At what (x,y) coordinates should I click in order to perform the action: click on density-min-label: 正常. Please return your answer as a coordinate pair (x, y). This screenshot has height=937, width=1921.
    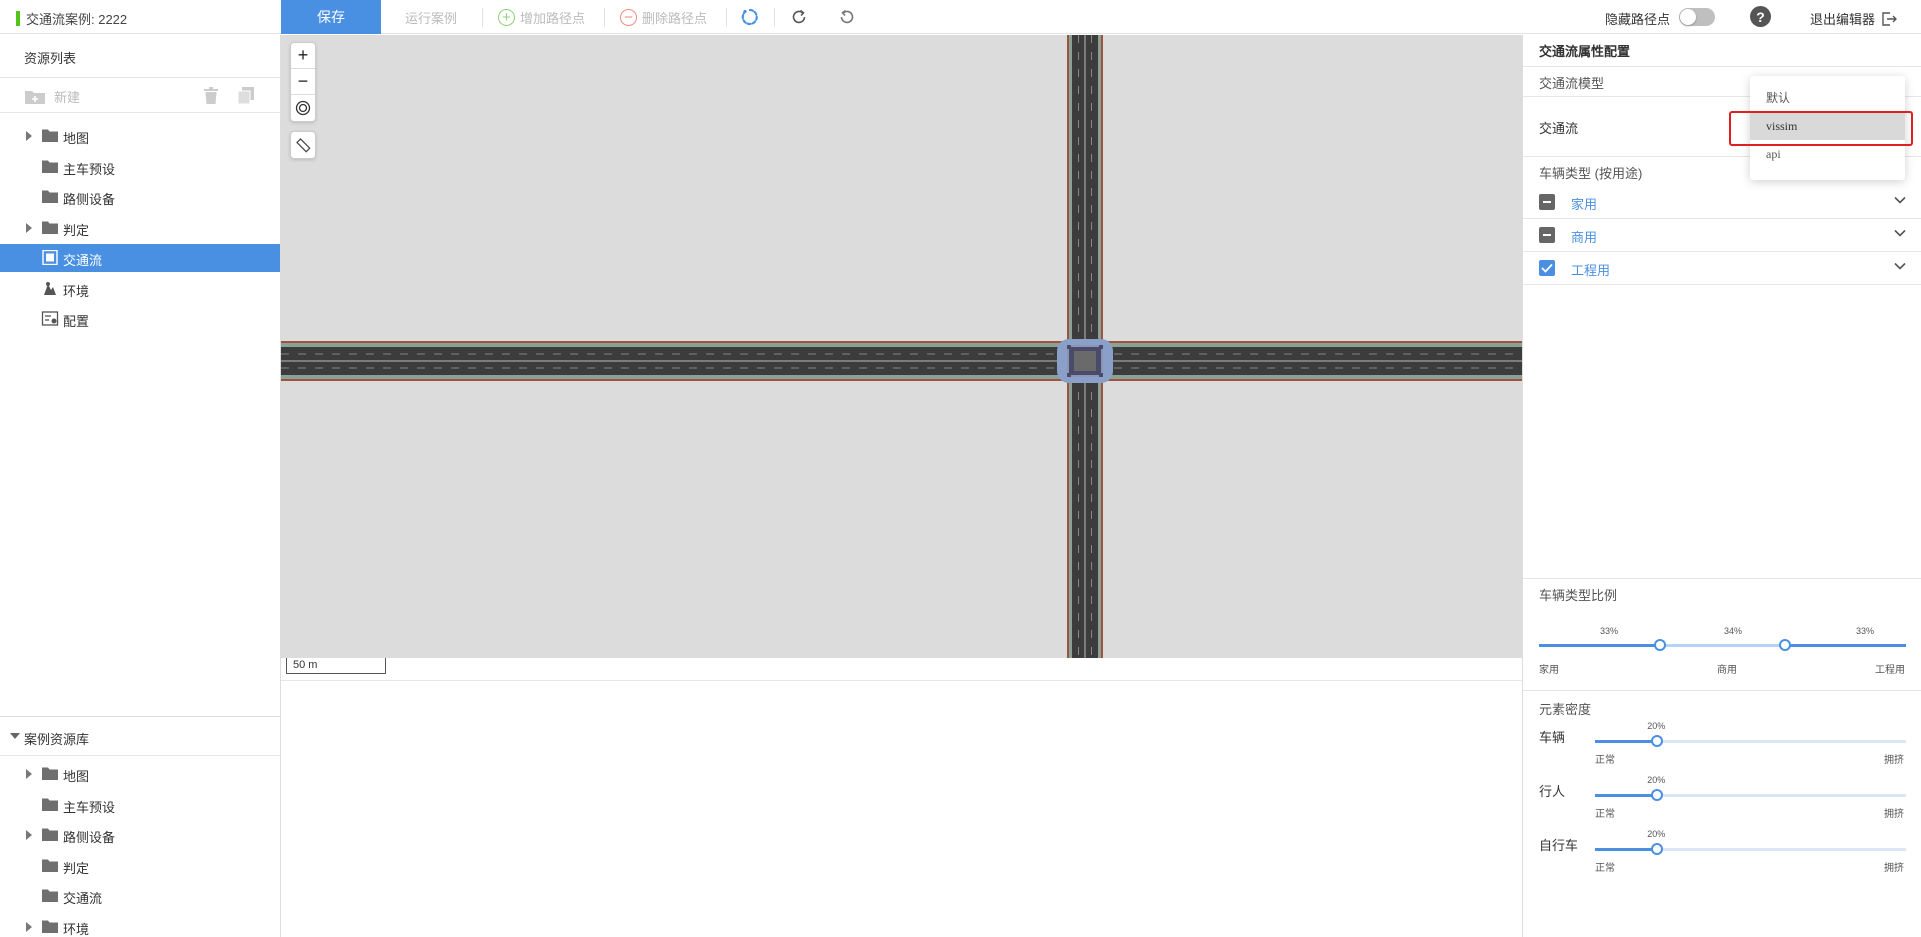
    Looking at the image, I should click on (1605, 760).